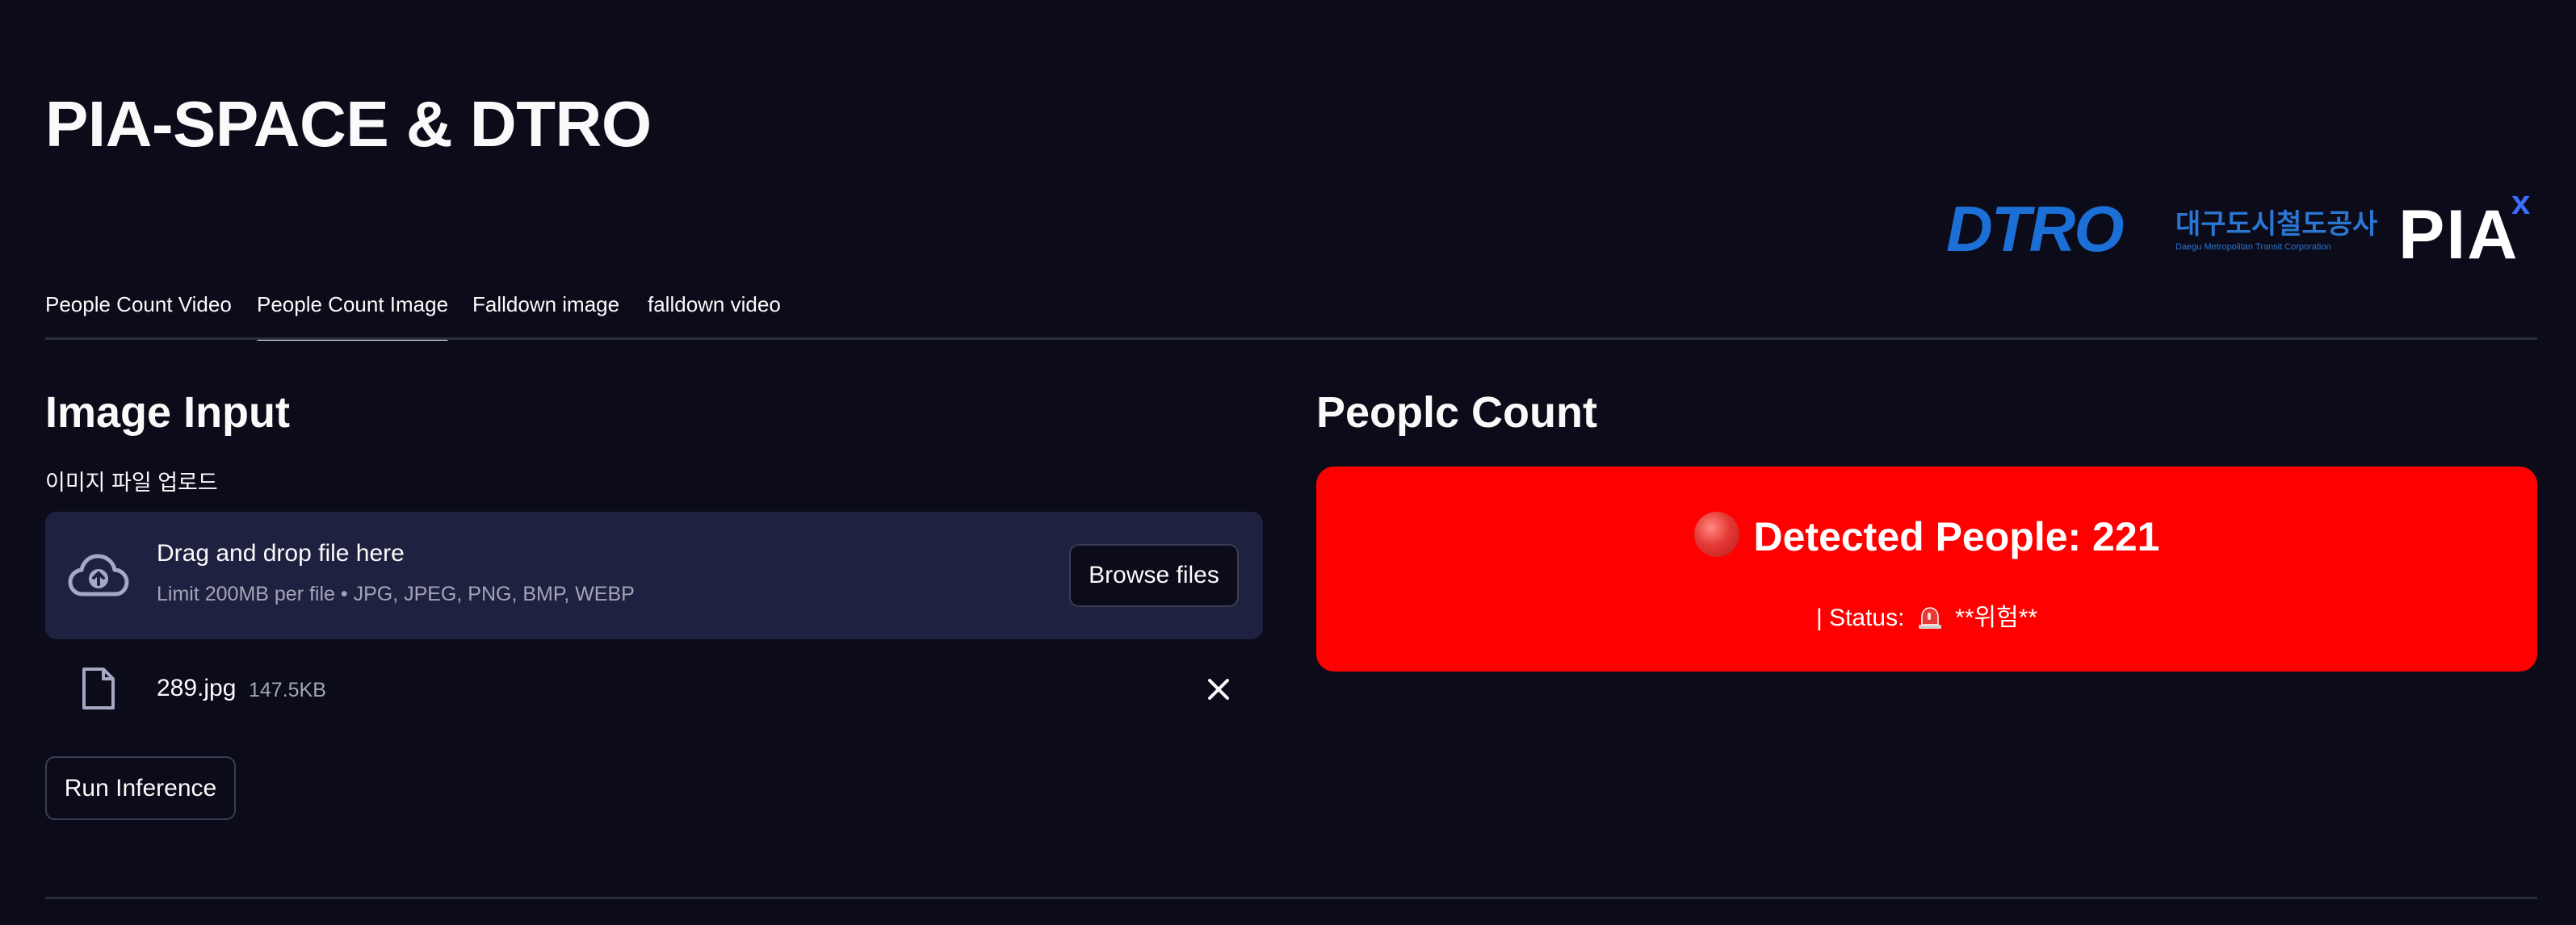 Image resolution: width=2576 pixels, height=925 pixels. I want to click on tab-people-count-image: People Count Image, so click(353, 312).